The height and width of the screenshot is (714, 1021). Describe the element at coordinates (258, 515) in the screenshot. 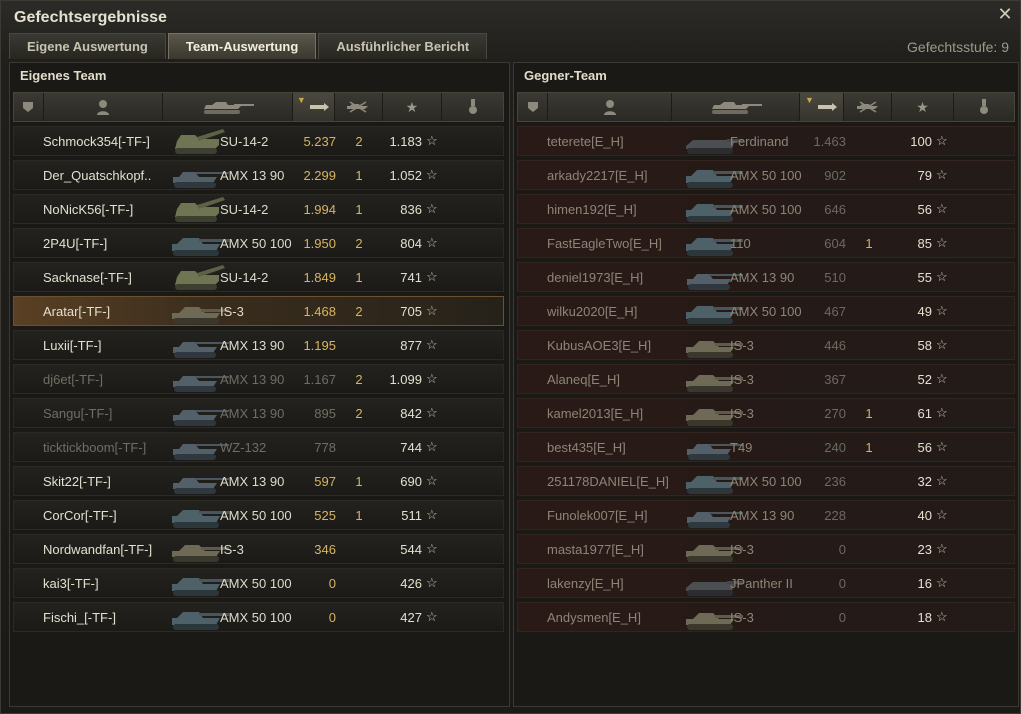

I see `player-row: CorCor[-TF-] AMX 50 100 525 1 511 ☆` at that location.